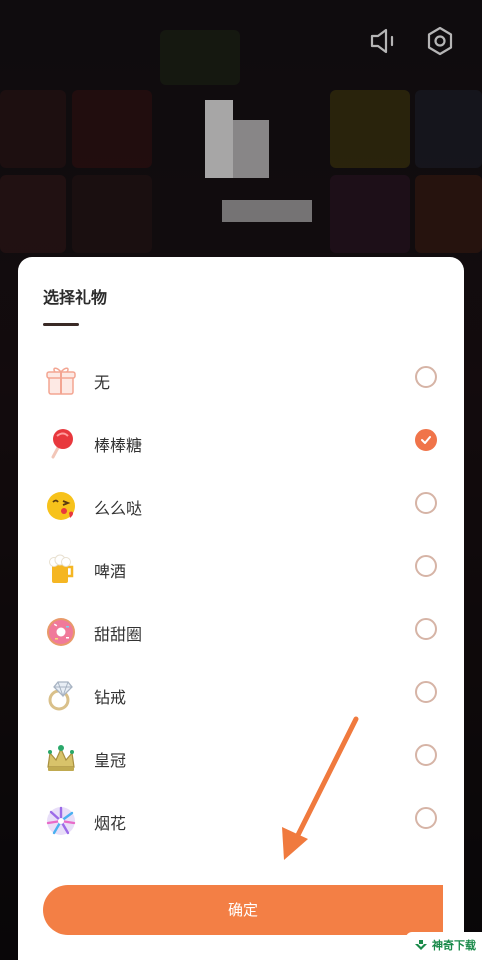 This screenshot has height=960, width=482. What do you see at coordinates (454, 945) in the screenshot?
I see `watermark-text: 神奇下载` at bounding box center [454, 945].